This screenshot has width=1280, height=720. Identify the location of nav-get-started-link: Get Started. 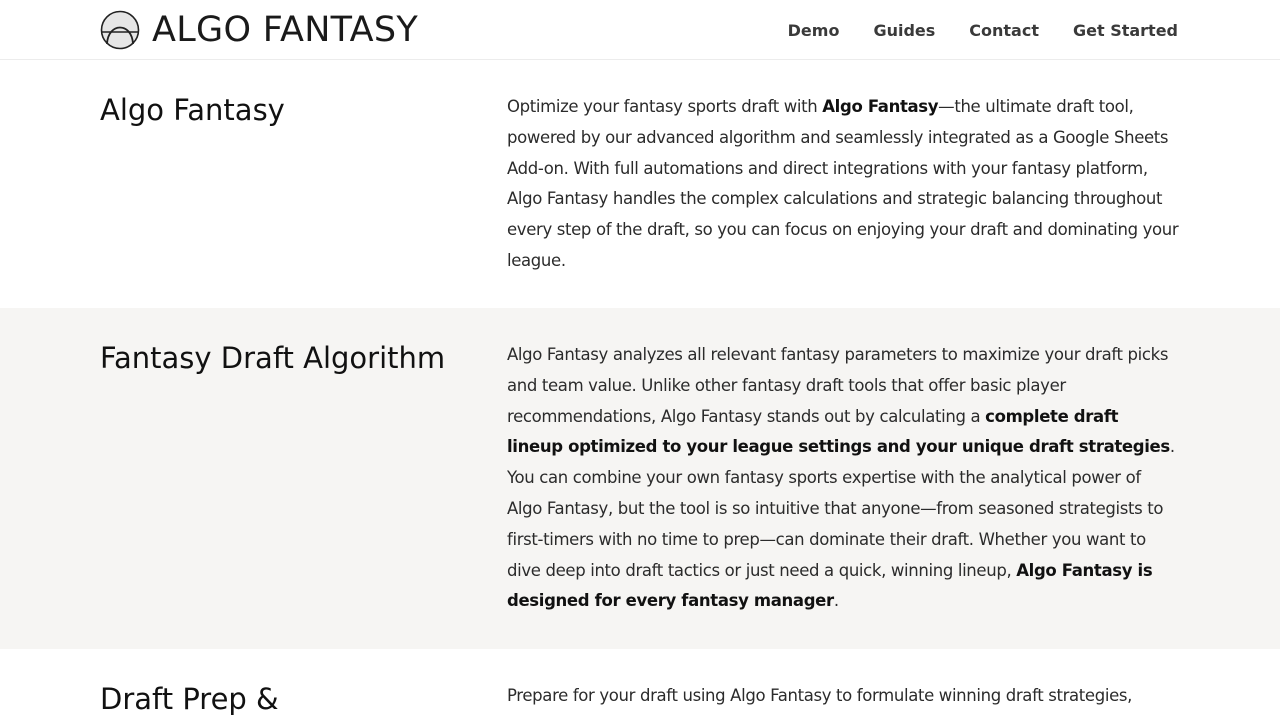
(1125, 30).